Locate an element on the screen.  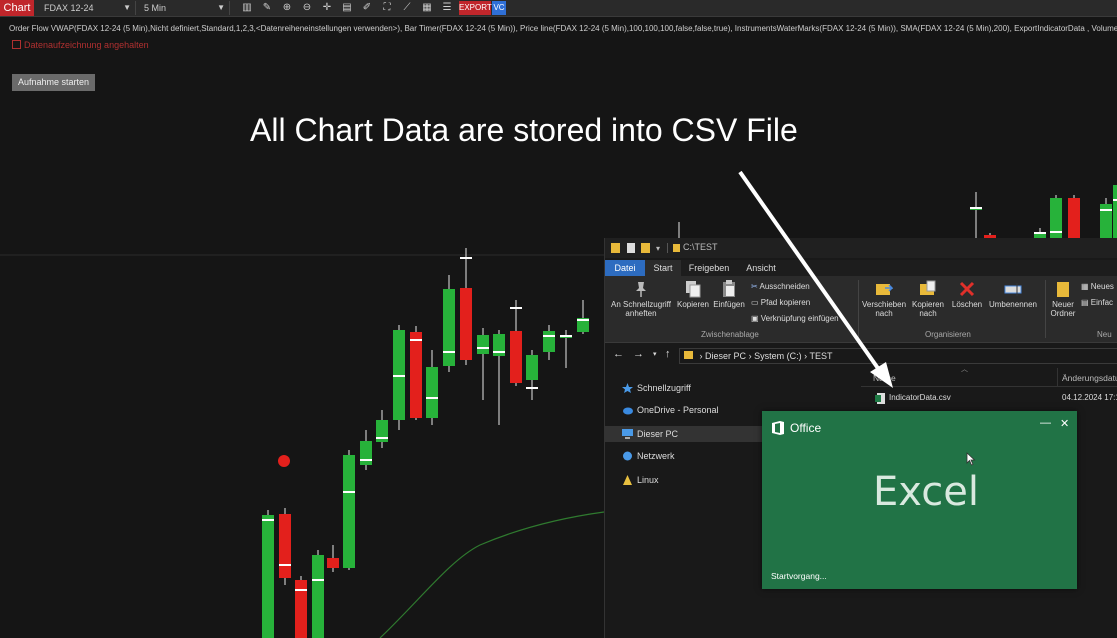
annotation-arrow is located at coordinates (815, 279).